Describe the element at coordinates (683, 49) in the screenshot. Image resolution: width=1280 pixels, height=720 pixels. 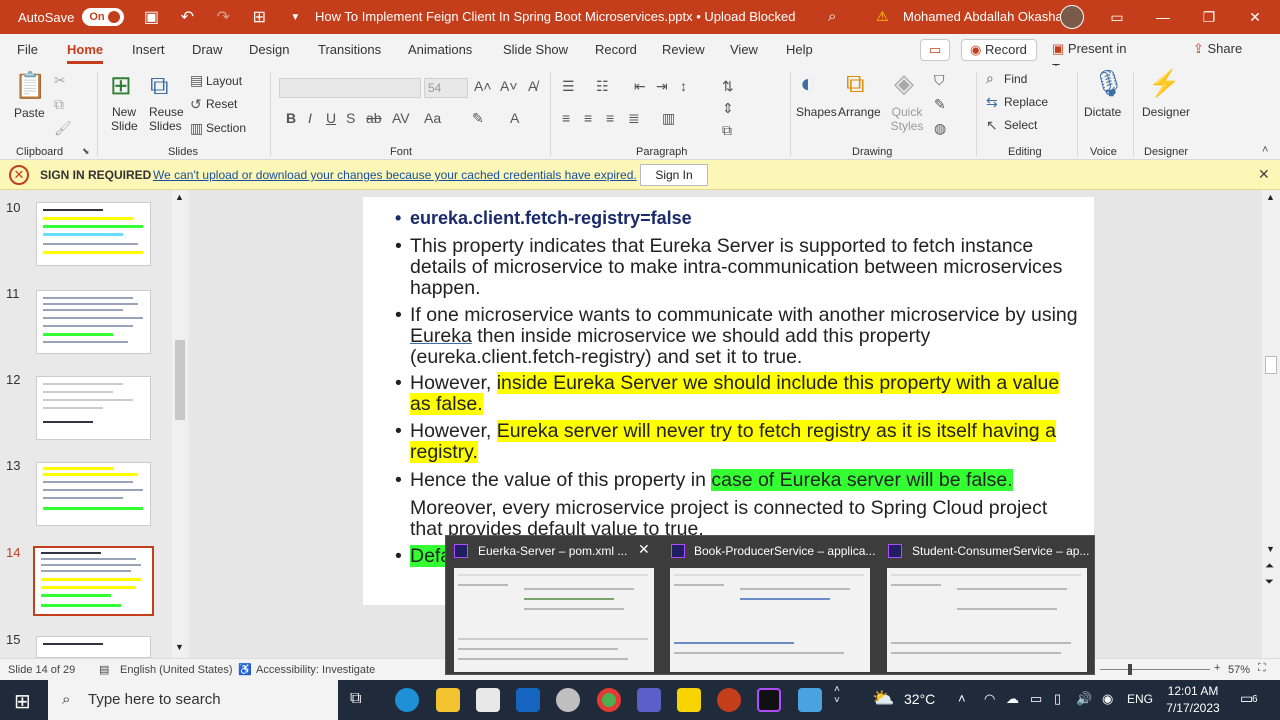
I see `tab-review: Review` at that location.